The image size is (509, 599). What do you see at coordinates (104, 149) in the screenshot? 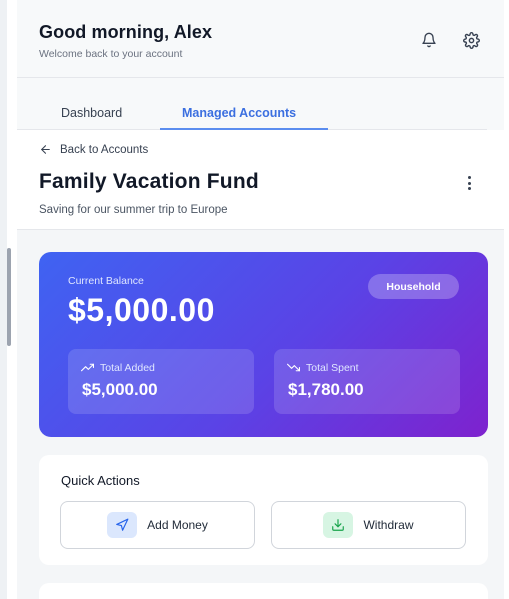
I see `back-label: Back to Accounts` at bounding box center [104, 149].